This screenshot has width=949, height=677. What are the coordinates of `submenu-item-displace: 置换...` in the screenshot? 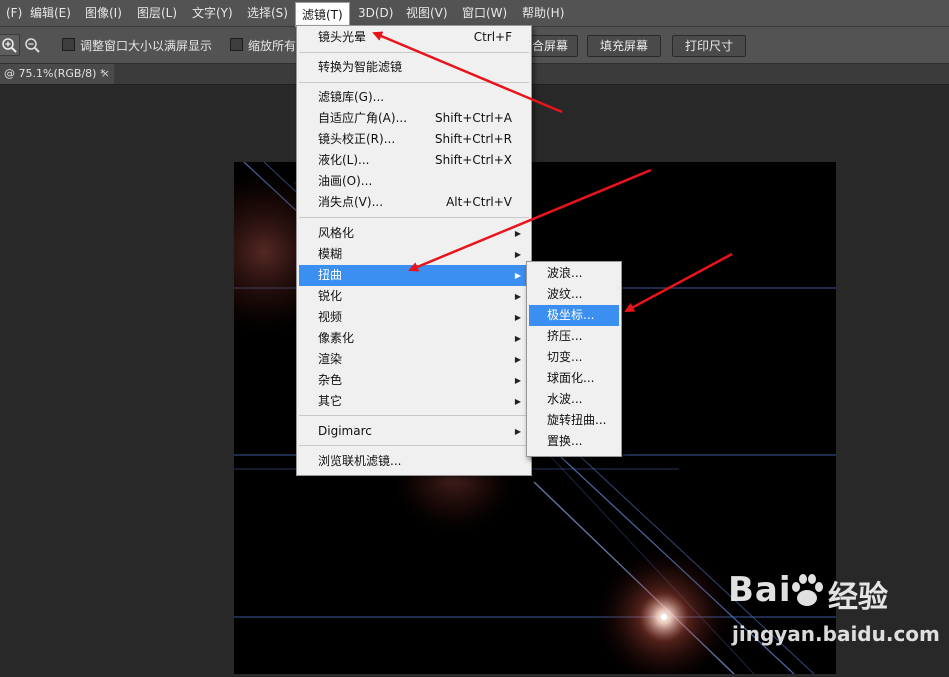 It's located at (574, 441).